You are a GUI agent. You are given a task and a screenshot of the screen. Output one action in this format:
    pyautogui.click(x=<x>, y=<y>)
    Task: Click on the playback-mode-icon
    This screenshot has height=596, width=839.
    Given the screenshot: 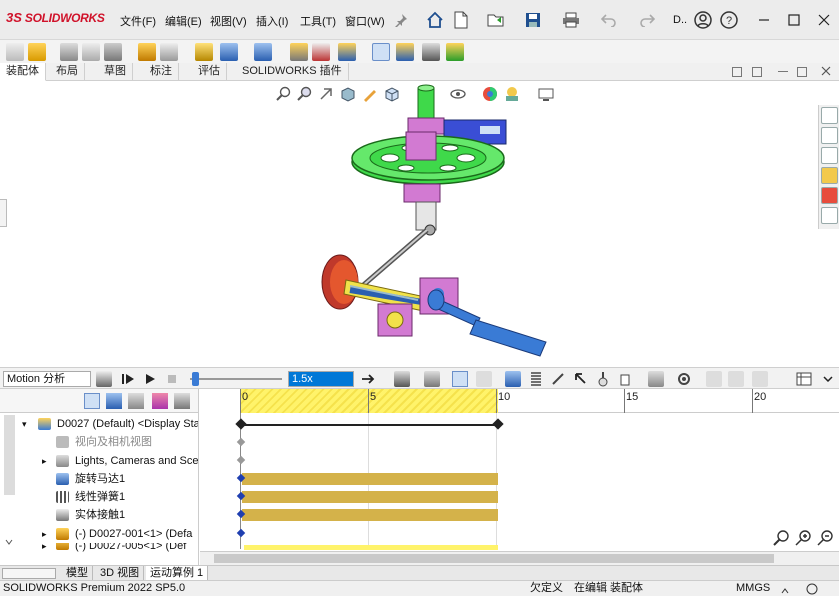 What is the action you would take?
    pyautogui.click(x=368, y=379)
    